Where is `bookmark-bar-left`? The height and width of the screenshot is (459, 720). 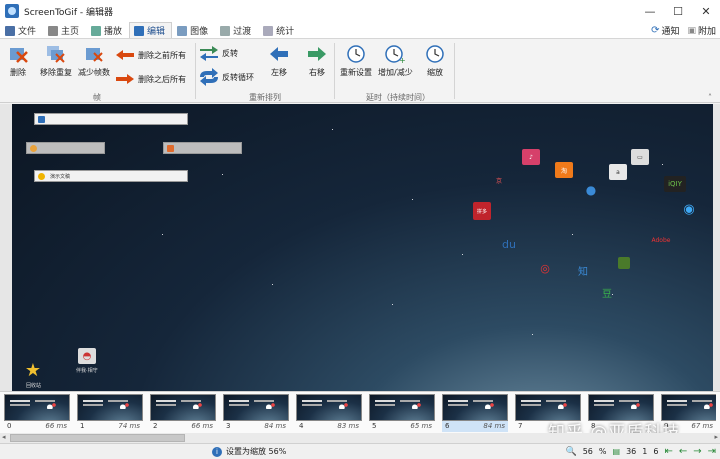
bookmark-bar-left is located at coordinates (65, 148).